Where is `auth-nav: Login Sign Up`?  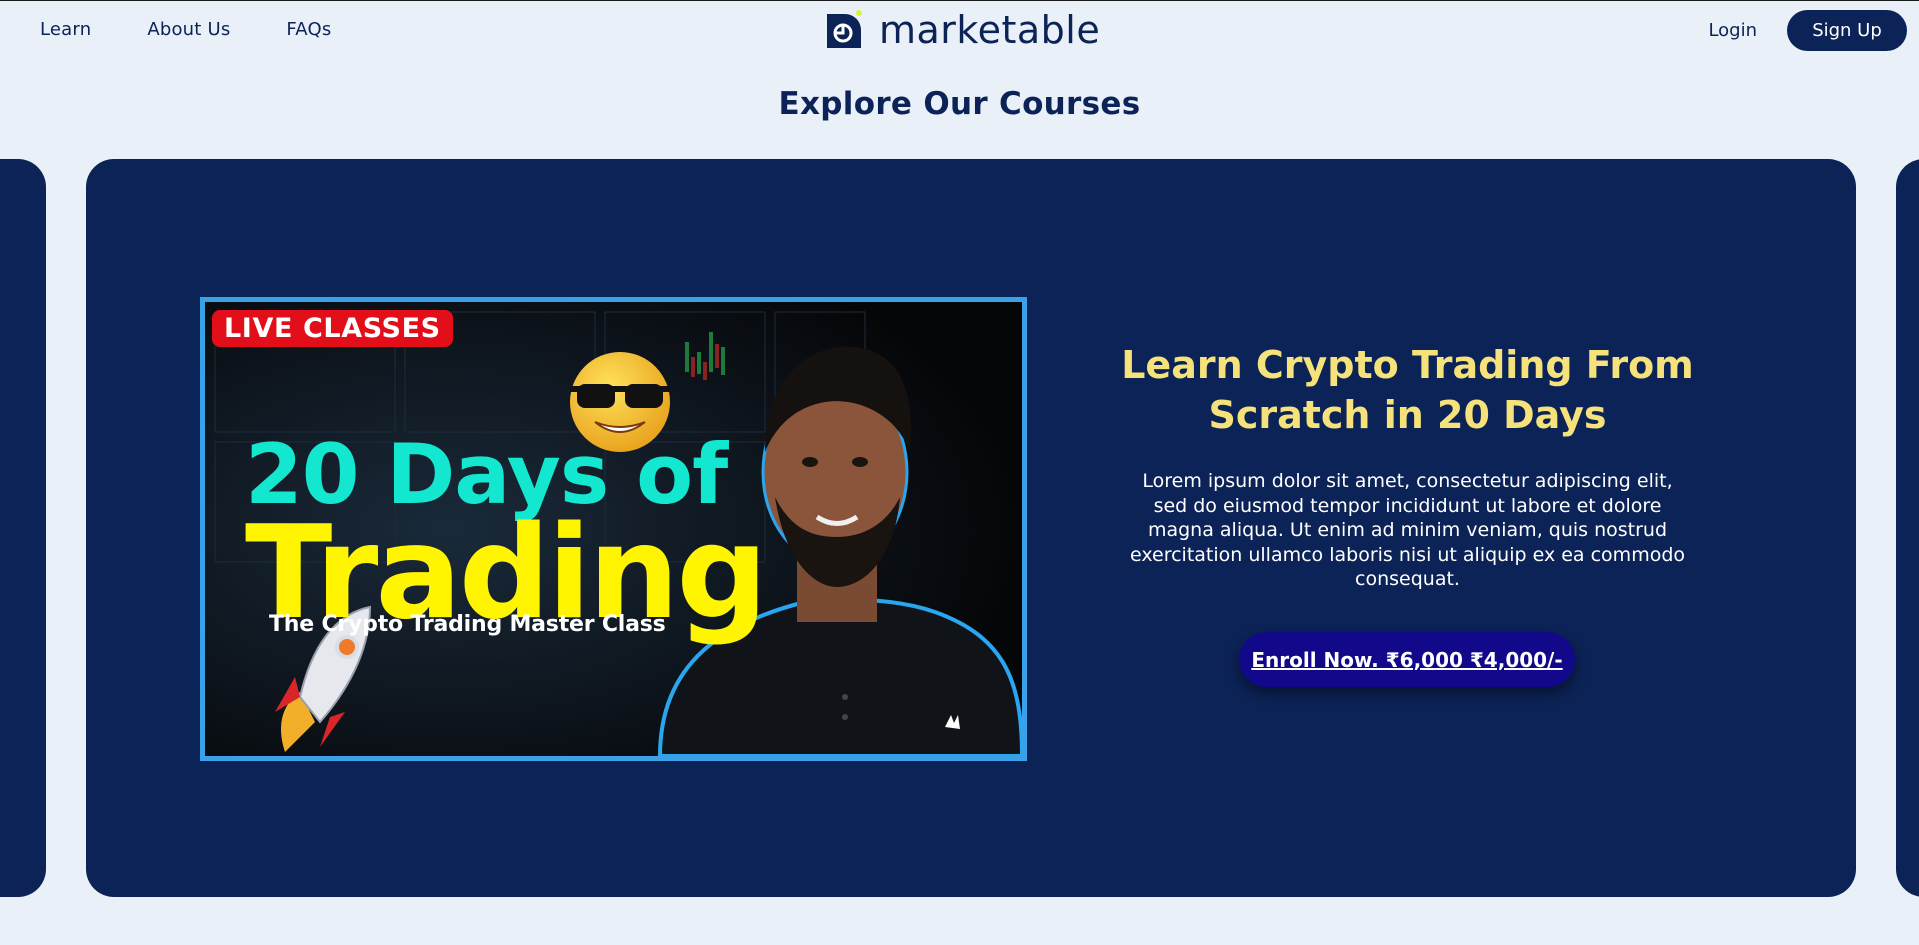
auth-nav: Login Sign Up is located at coordinates (1807, 30).